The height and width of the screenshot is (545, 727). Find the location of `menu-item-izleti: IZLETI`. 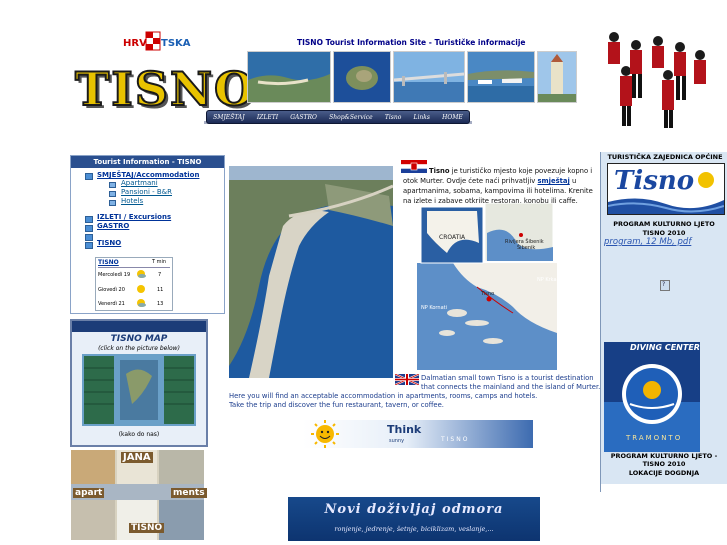

menu-item-izleti: IZLETI is located at coordinates (267, 117).